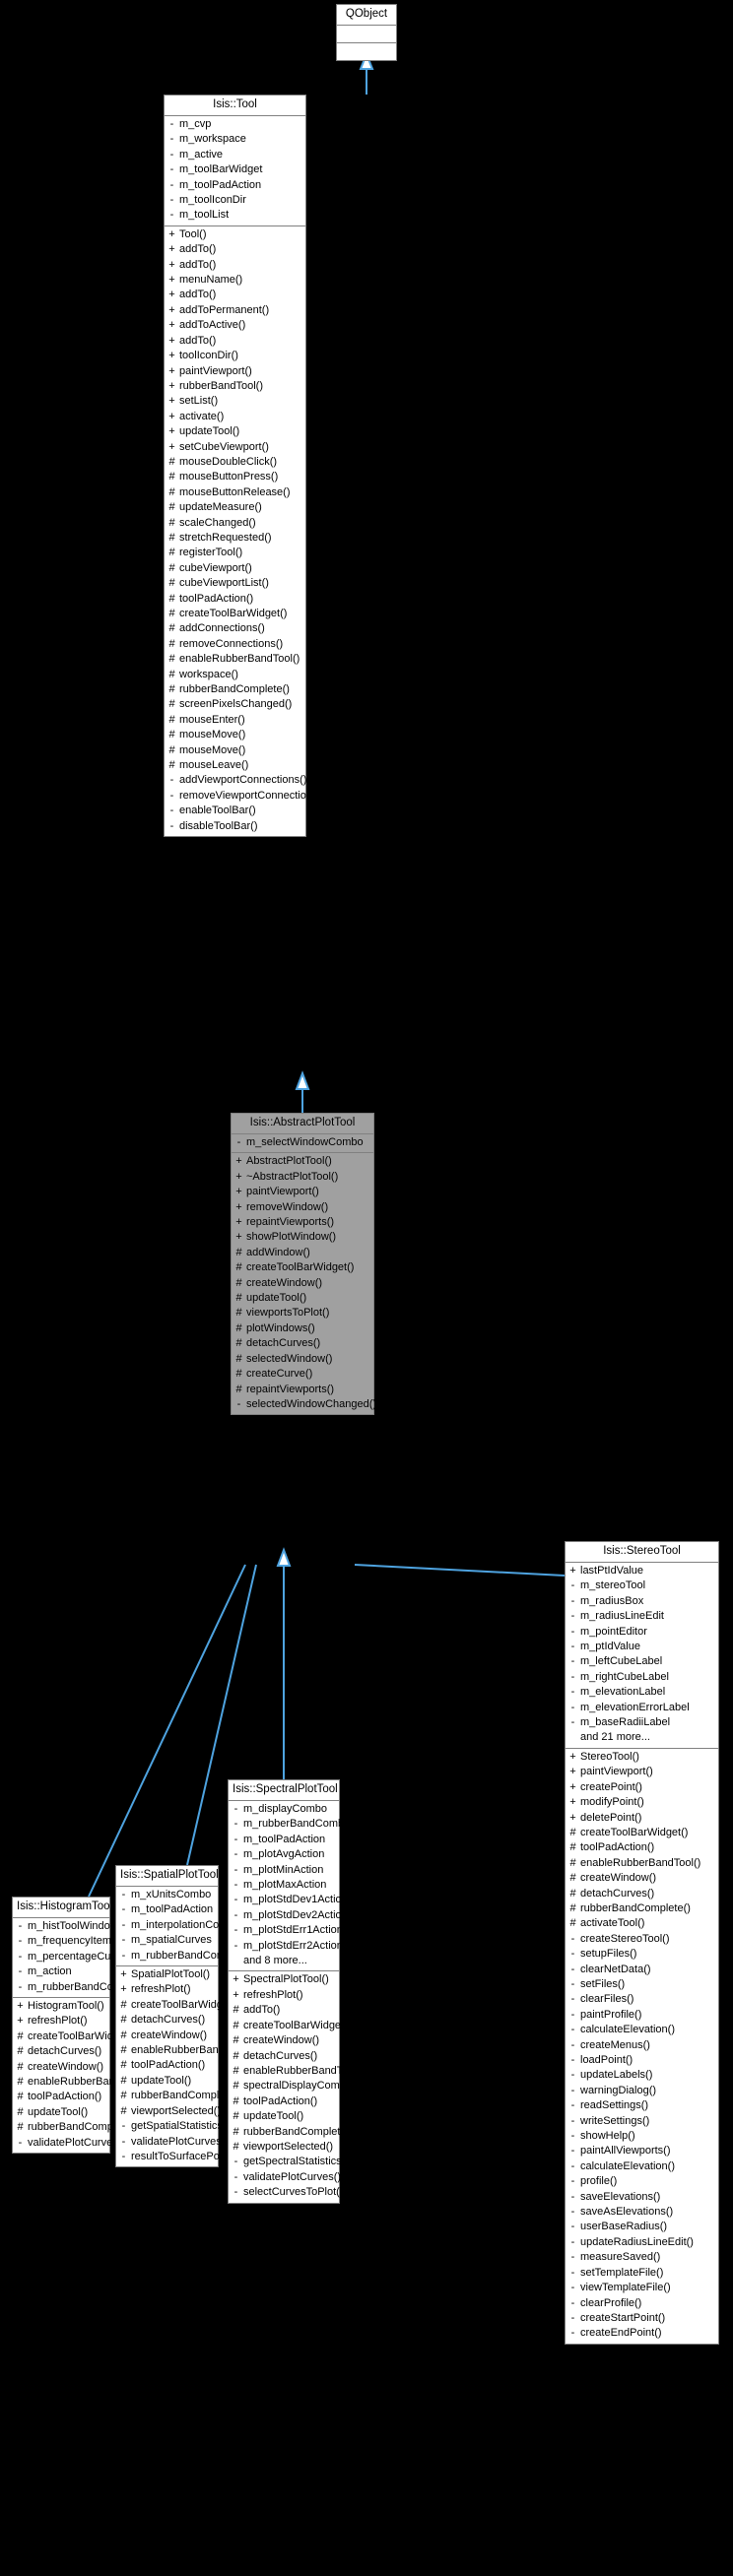 This screenshot has height=2576, width=733. What do you see at coordinates (642, 1632) in the screenshot?
I see `attribute-row: - m_pointEditor` at bounding box center [642, 1632].